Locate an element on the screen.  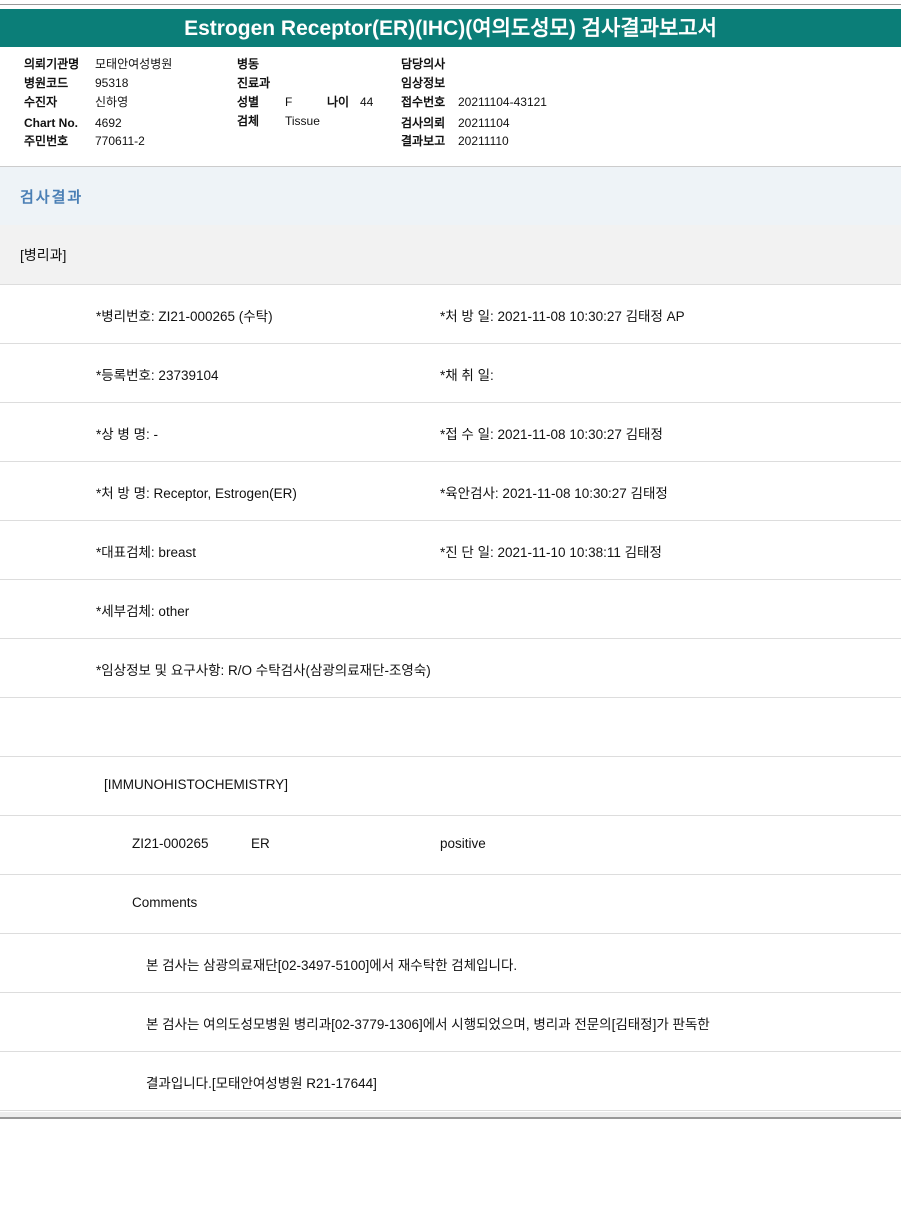
ihc-marker: ER is located at coordinates (260, 843).